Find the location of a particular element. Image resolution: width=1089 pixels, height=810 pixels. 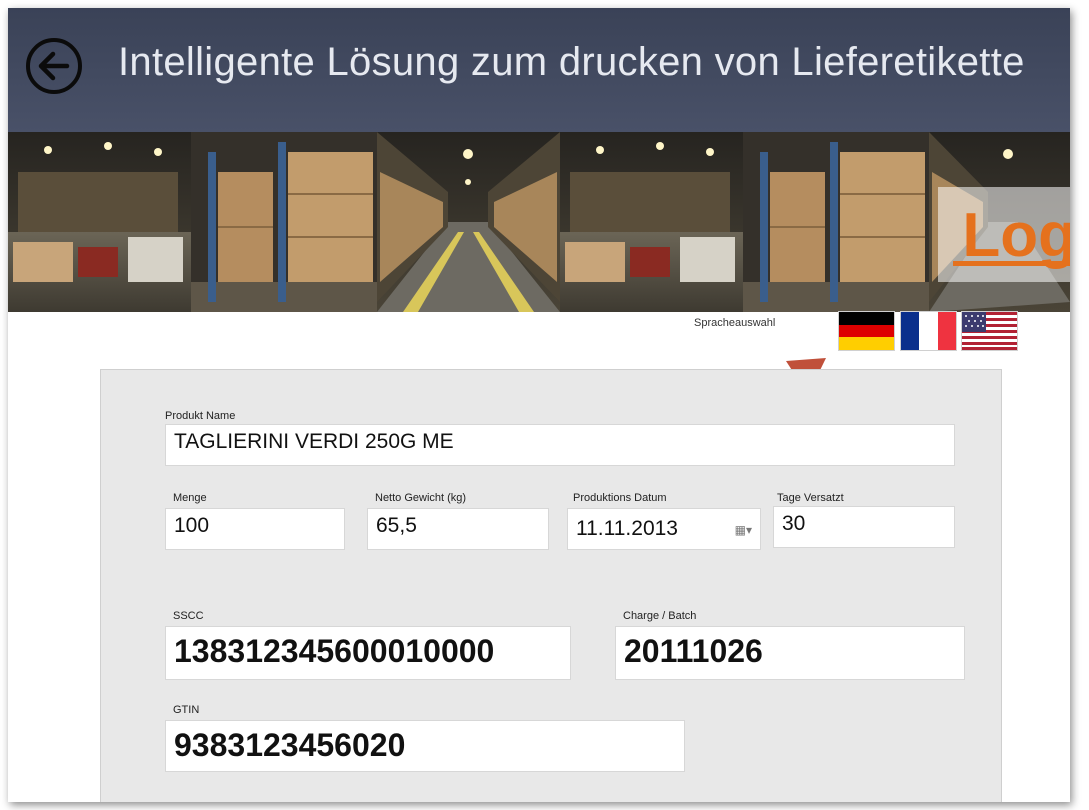

netto-gewicht-input: 65,5 is located at coordinates (458, 529).